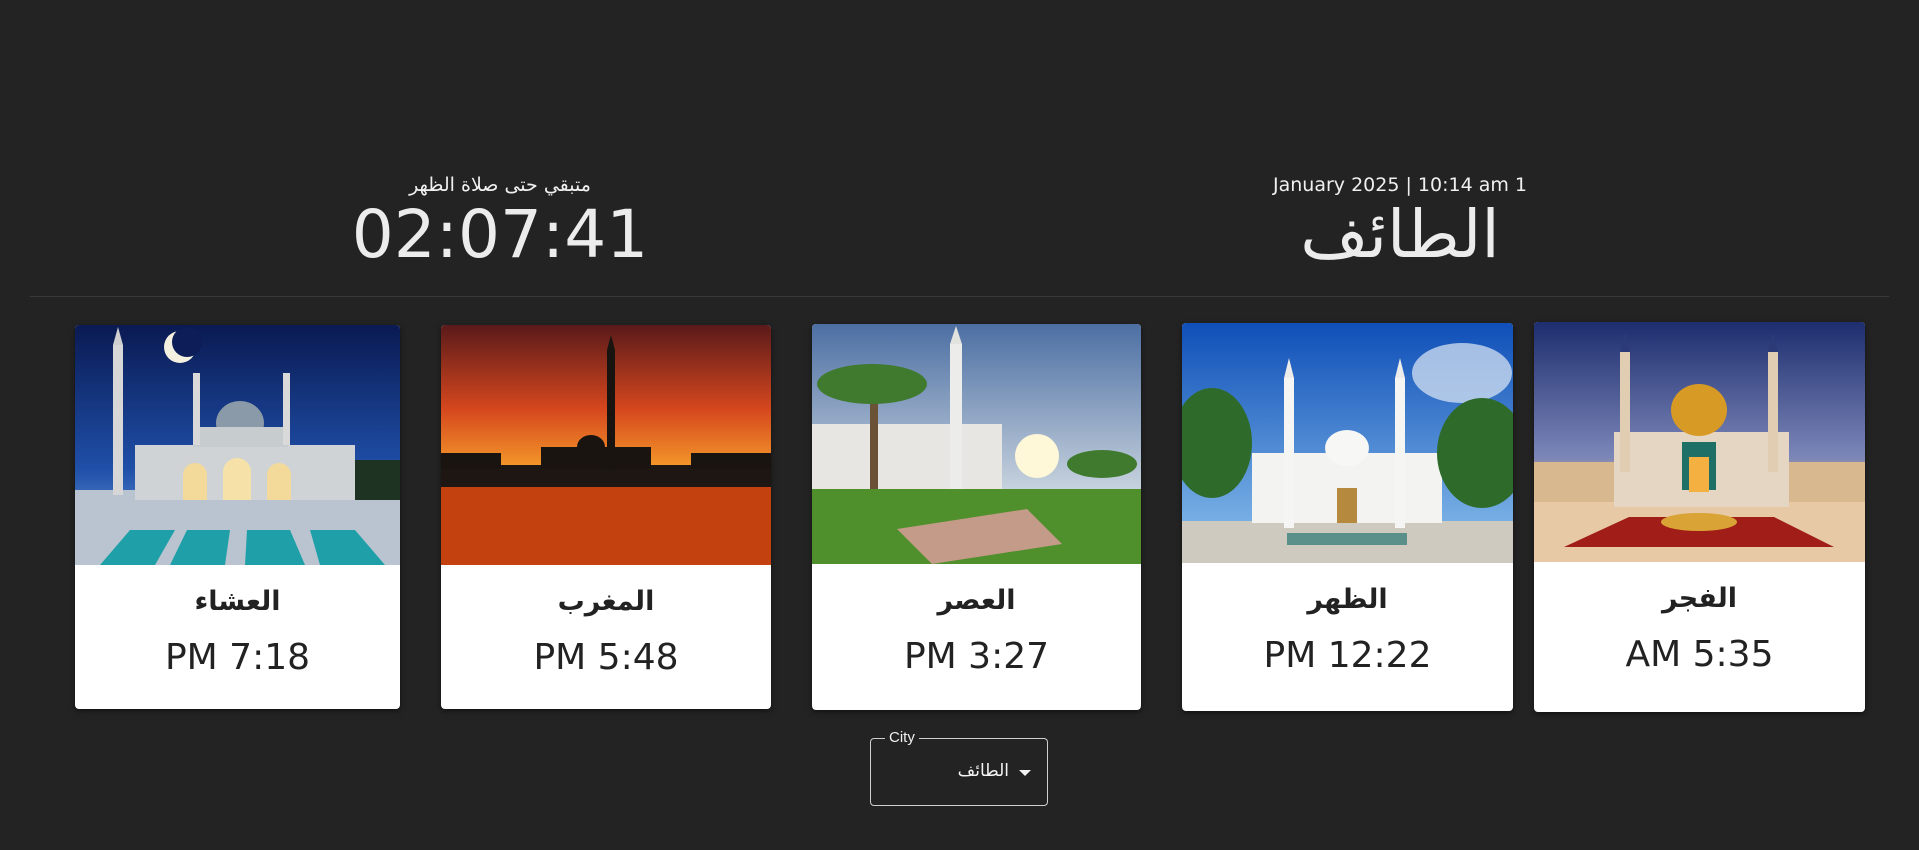 The height and width of the screenshot is (850, 1919). I want to click on prayer-name: الظهر, so click(1347, 599).